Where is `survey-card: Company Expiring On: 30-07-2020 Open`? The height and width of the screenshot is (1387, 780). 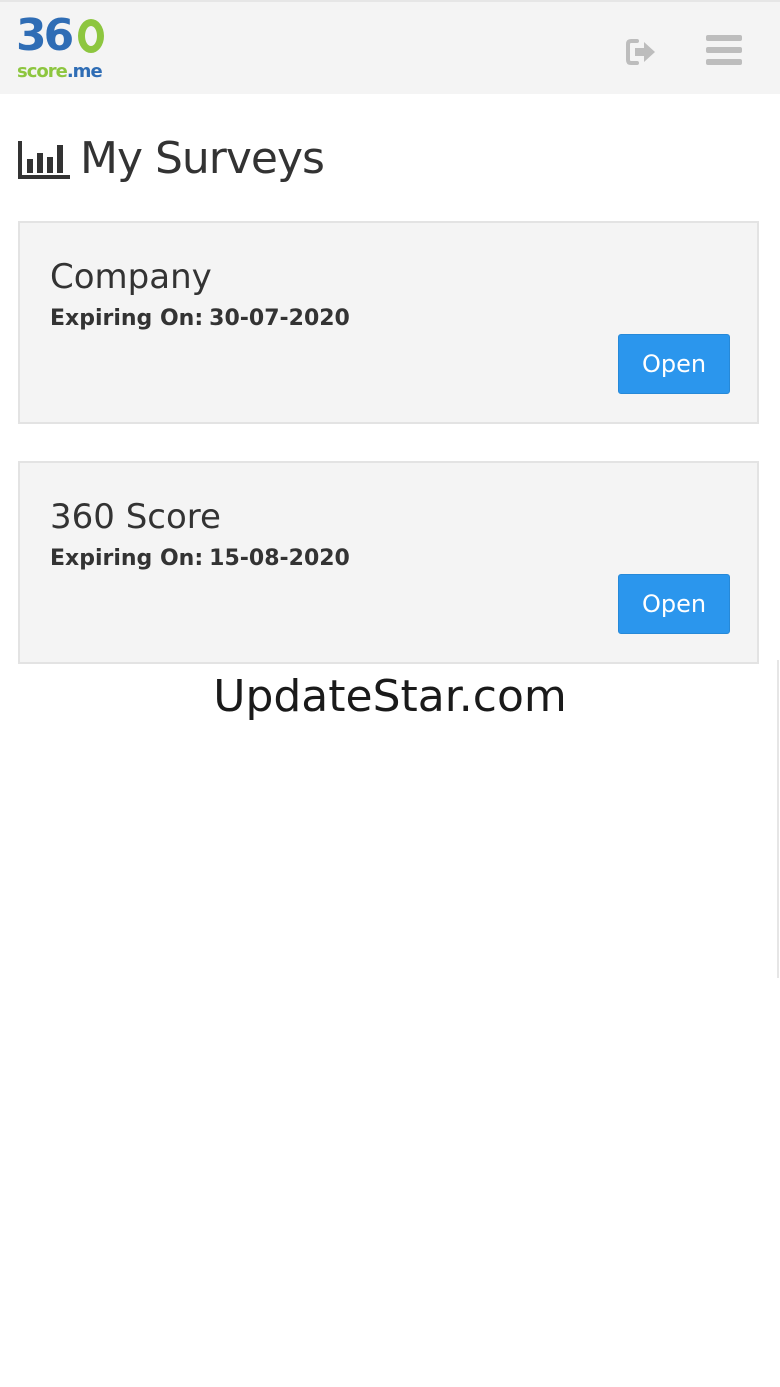 survey-card: Company Expiring On: 30-07-2020 Open is located at coordinates (388, 322).